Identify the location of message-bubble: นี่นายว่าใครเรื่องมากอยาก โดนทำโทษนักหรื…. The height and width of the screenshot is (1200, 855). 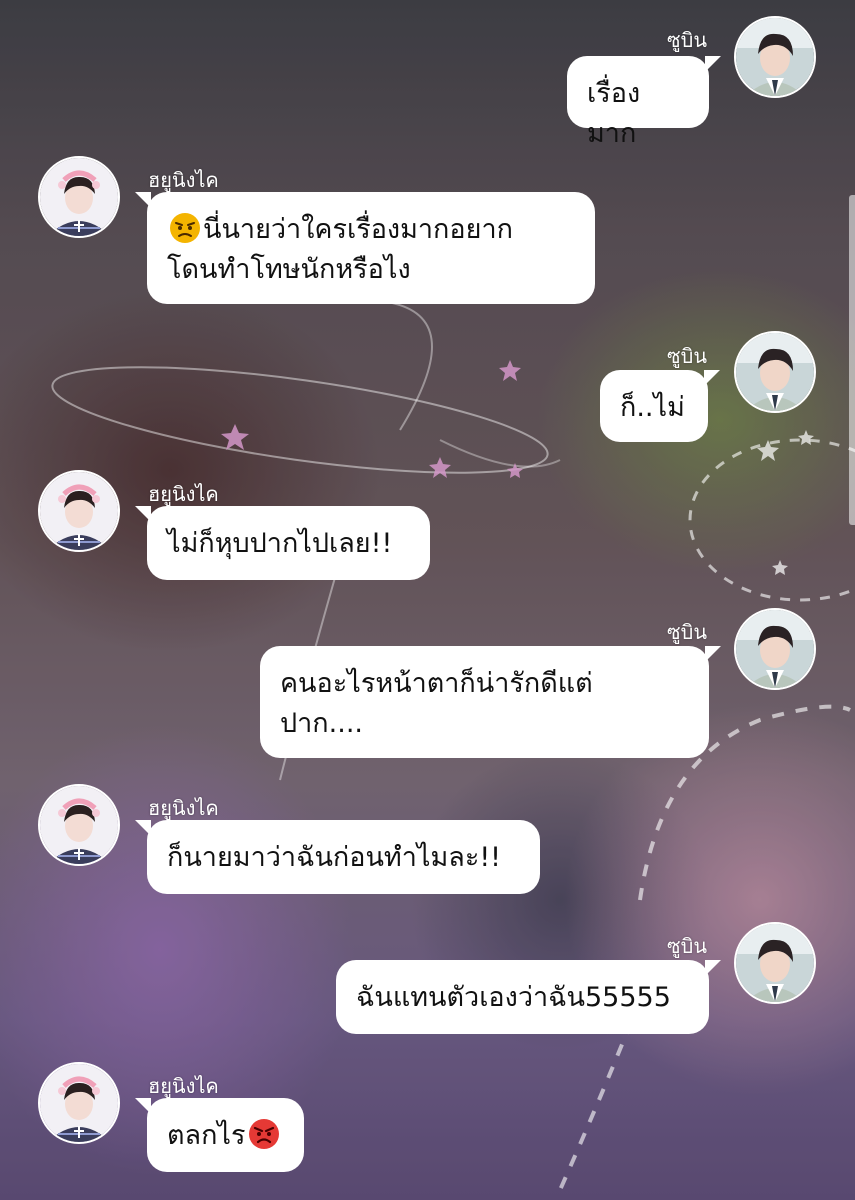
(365, 248).